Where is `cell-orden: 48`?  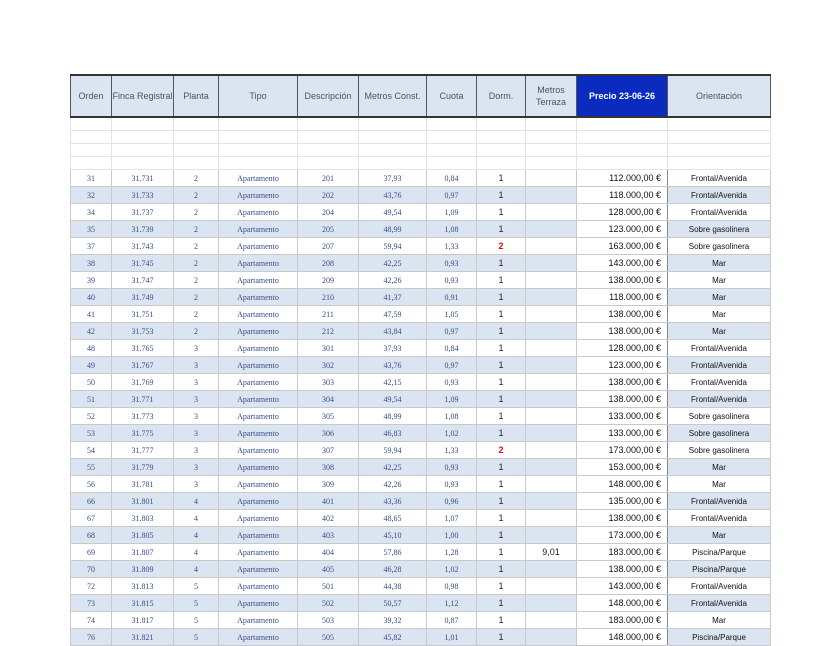
cell-orden: 48 is located at coordinates (91, 348).